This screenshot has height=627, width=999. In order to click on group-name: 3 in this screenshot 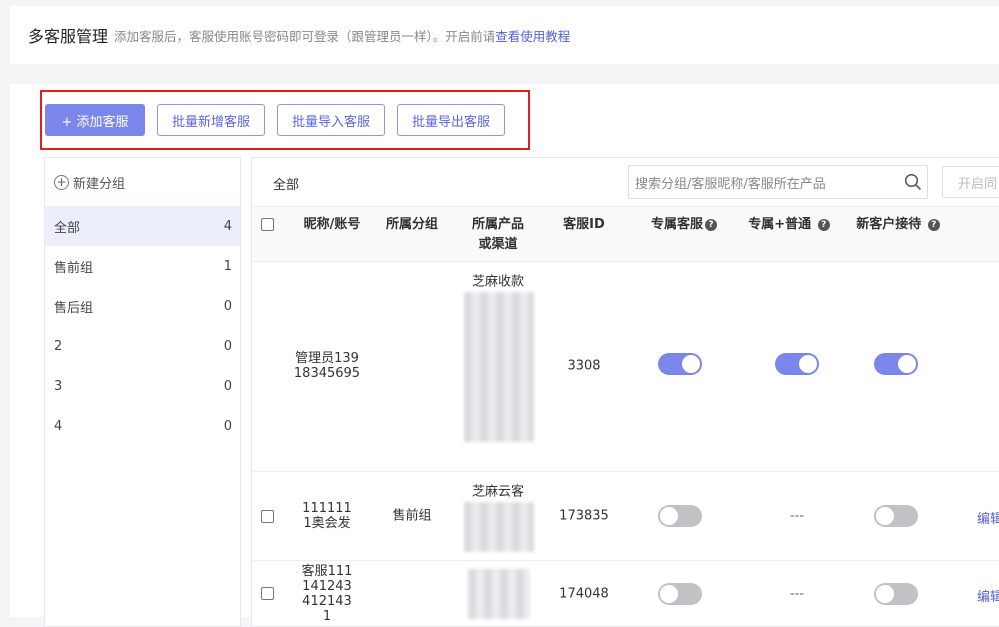, I will do `click(58, 386)`.